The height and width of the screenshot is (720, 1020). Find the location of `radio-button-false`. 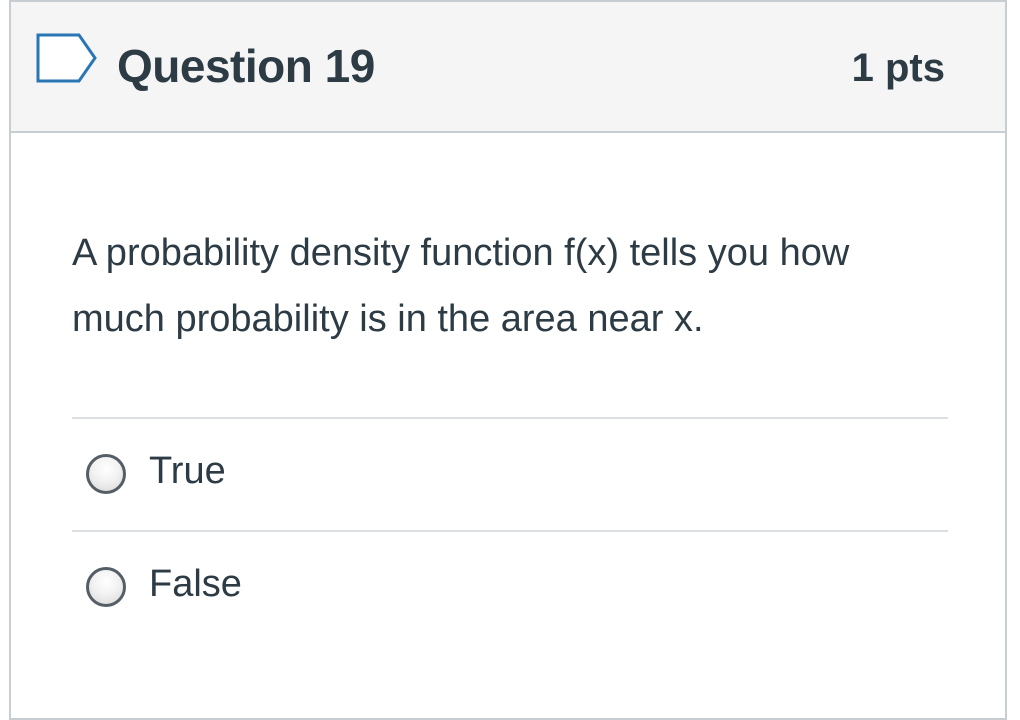

radio-button-false is located at coordinates (106, 587).